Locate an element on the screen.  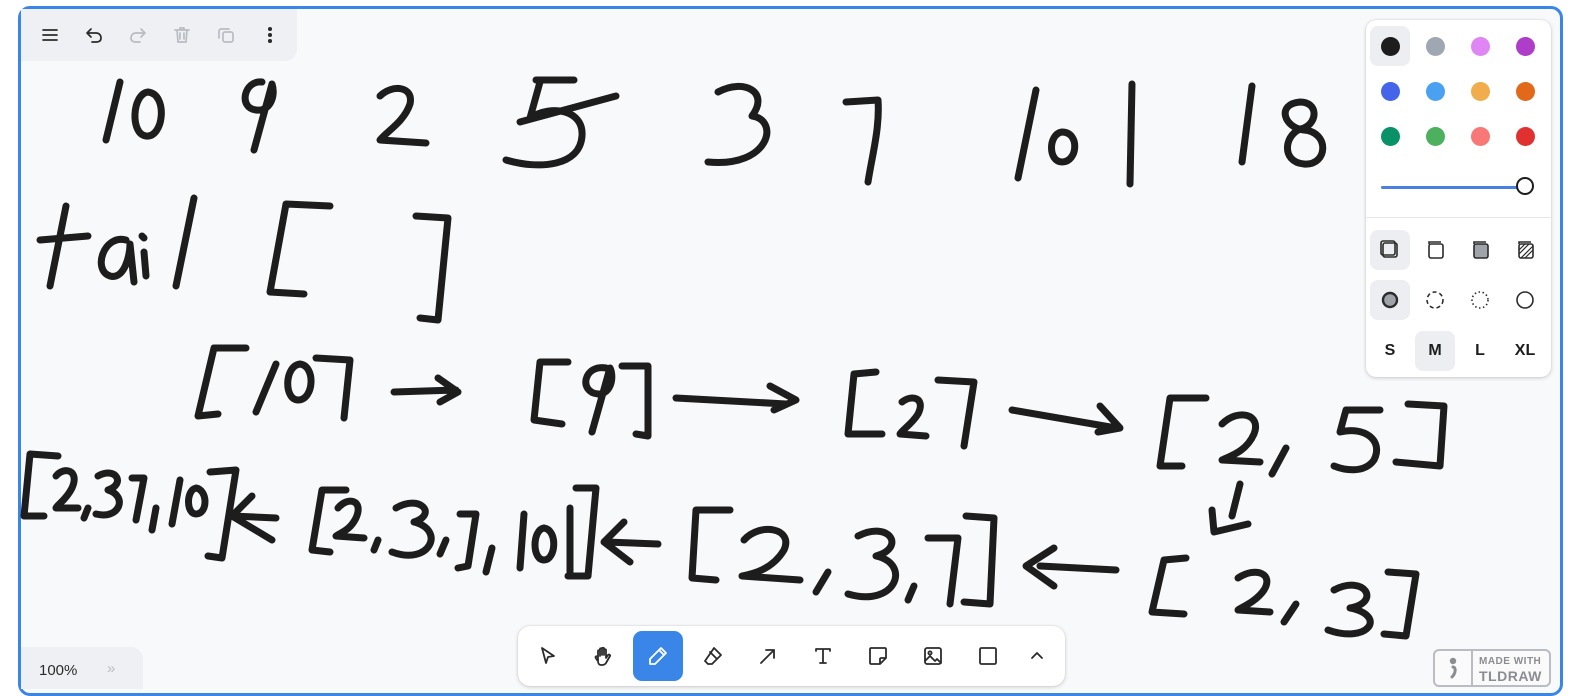
undo-icon is located at coordinates (94, 35).